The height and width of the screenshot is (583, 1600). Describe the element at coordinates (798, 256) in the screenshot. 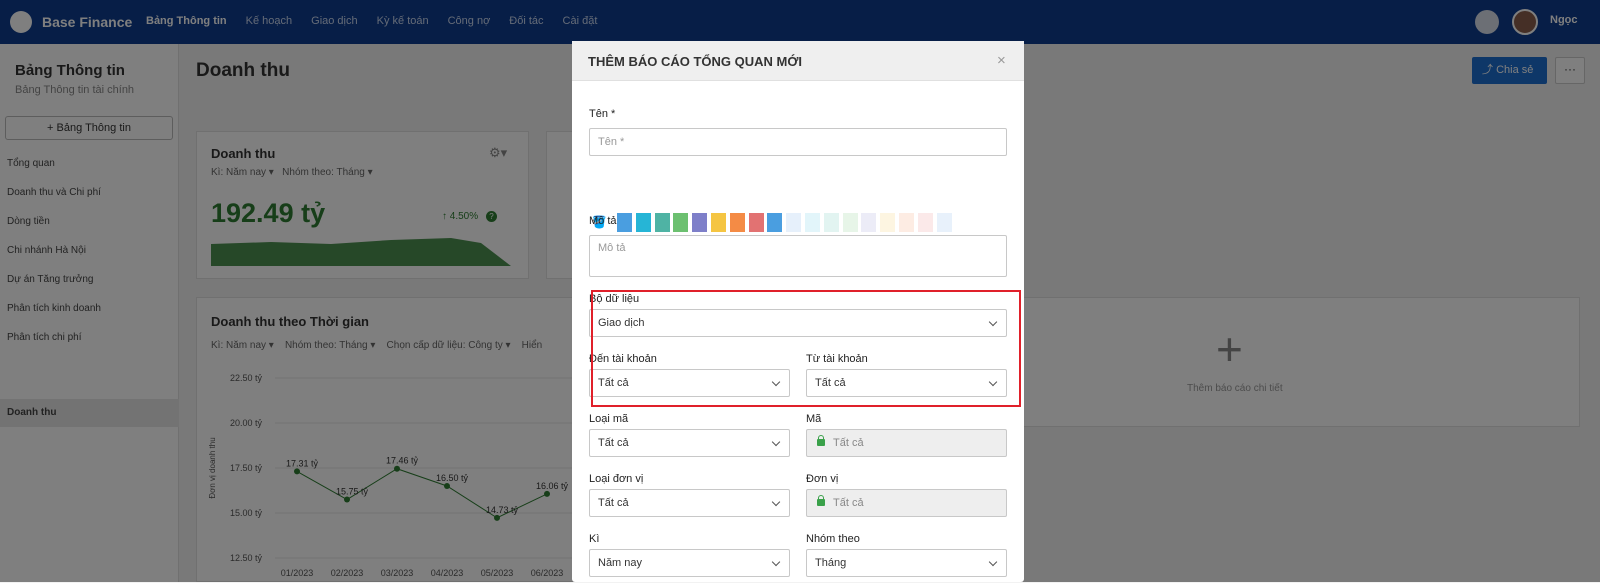

I see `description-textarea: Mô tả` at that location.